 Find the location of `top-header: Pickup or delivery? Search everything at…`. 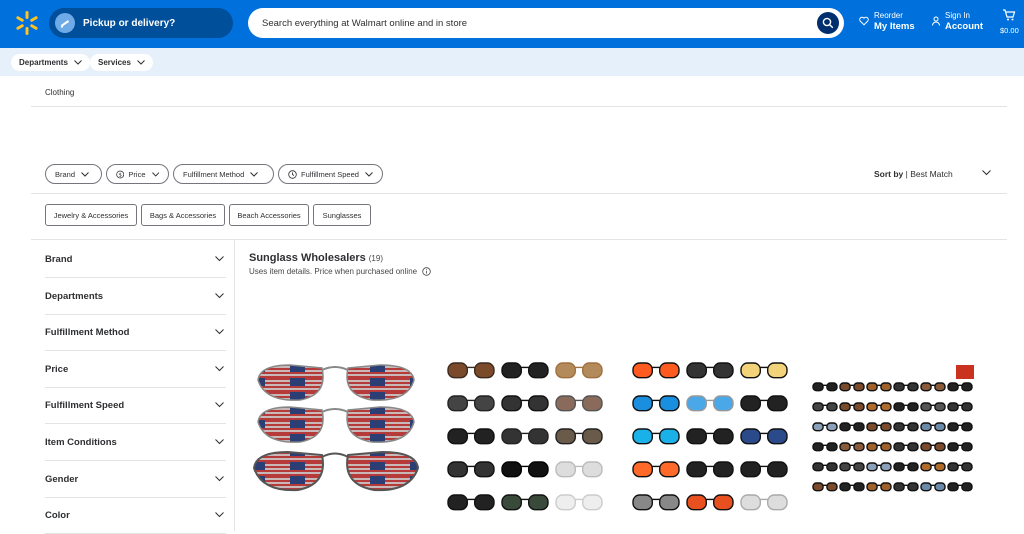

top-header: Pickup or delivery? Search everything at… is located at coordinates (512, 24).